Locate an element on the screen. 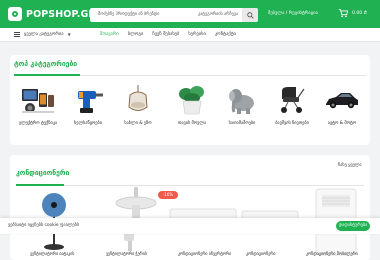 This screenshot has width=380, height=260. category-label: ავტო & მოტო is located at coordinates (342, 123).